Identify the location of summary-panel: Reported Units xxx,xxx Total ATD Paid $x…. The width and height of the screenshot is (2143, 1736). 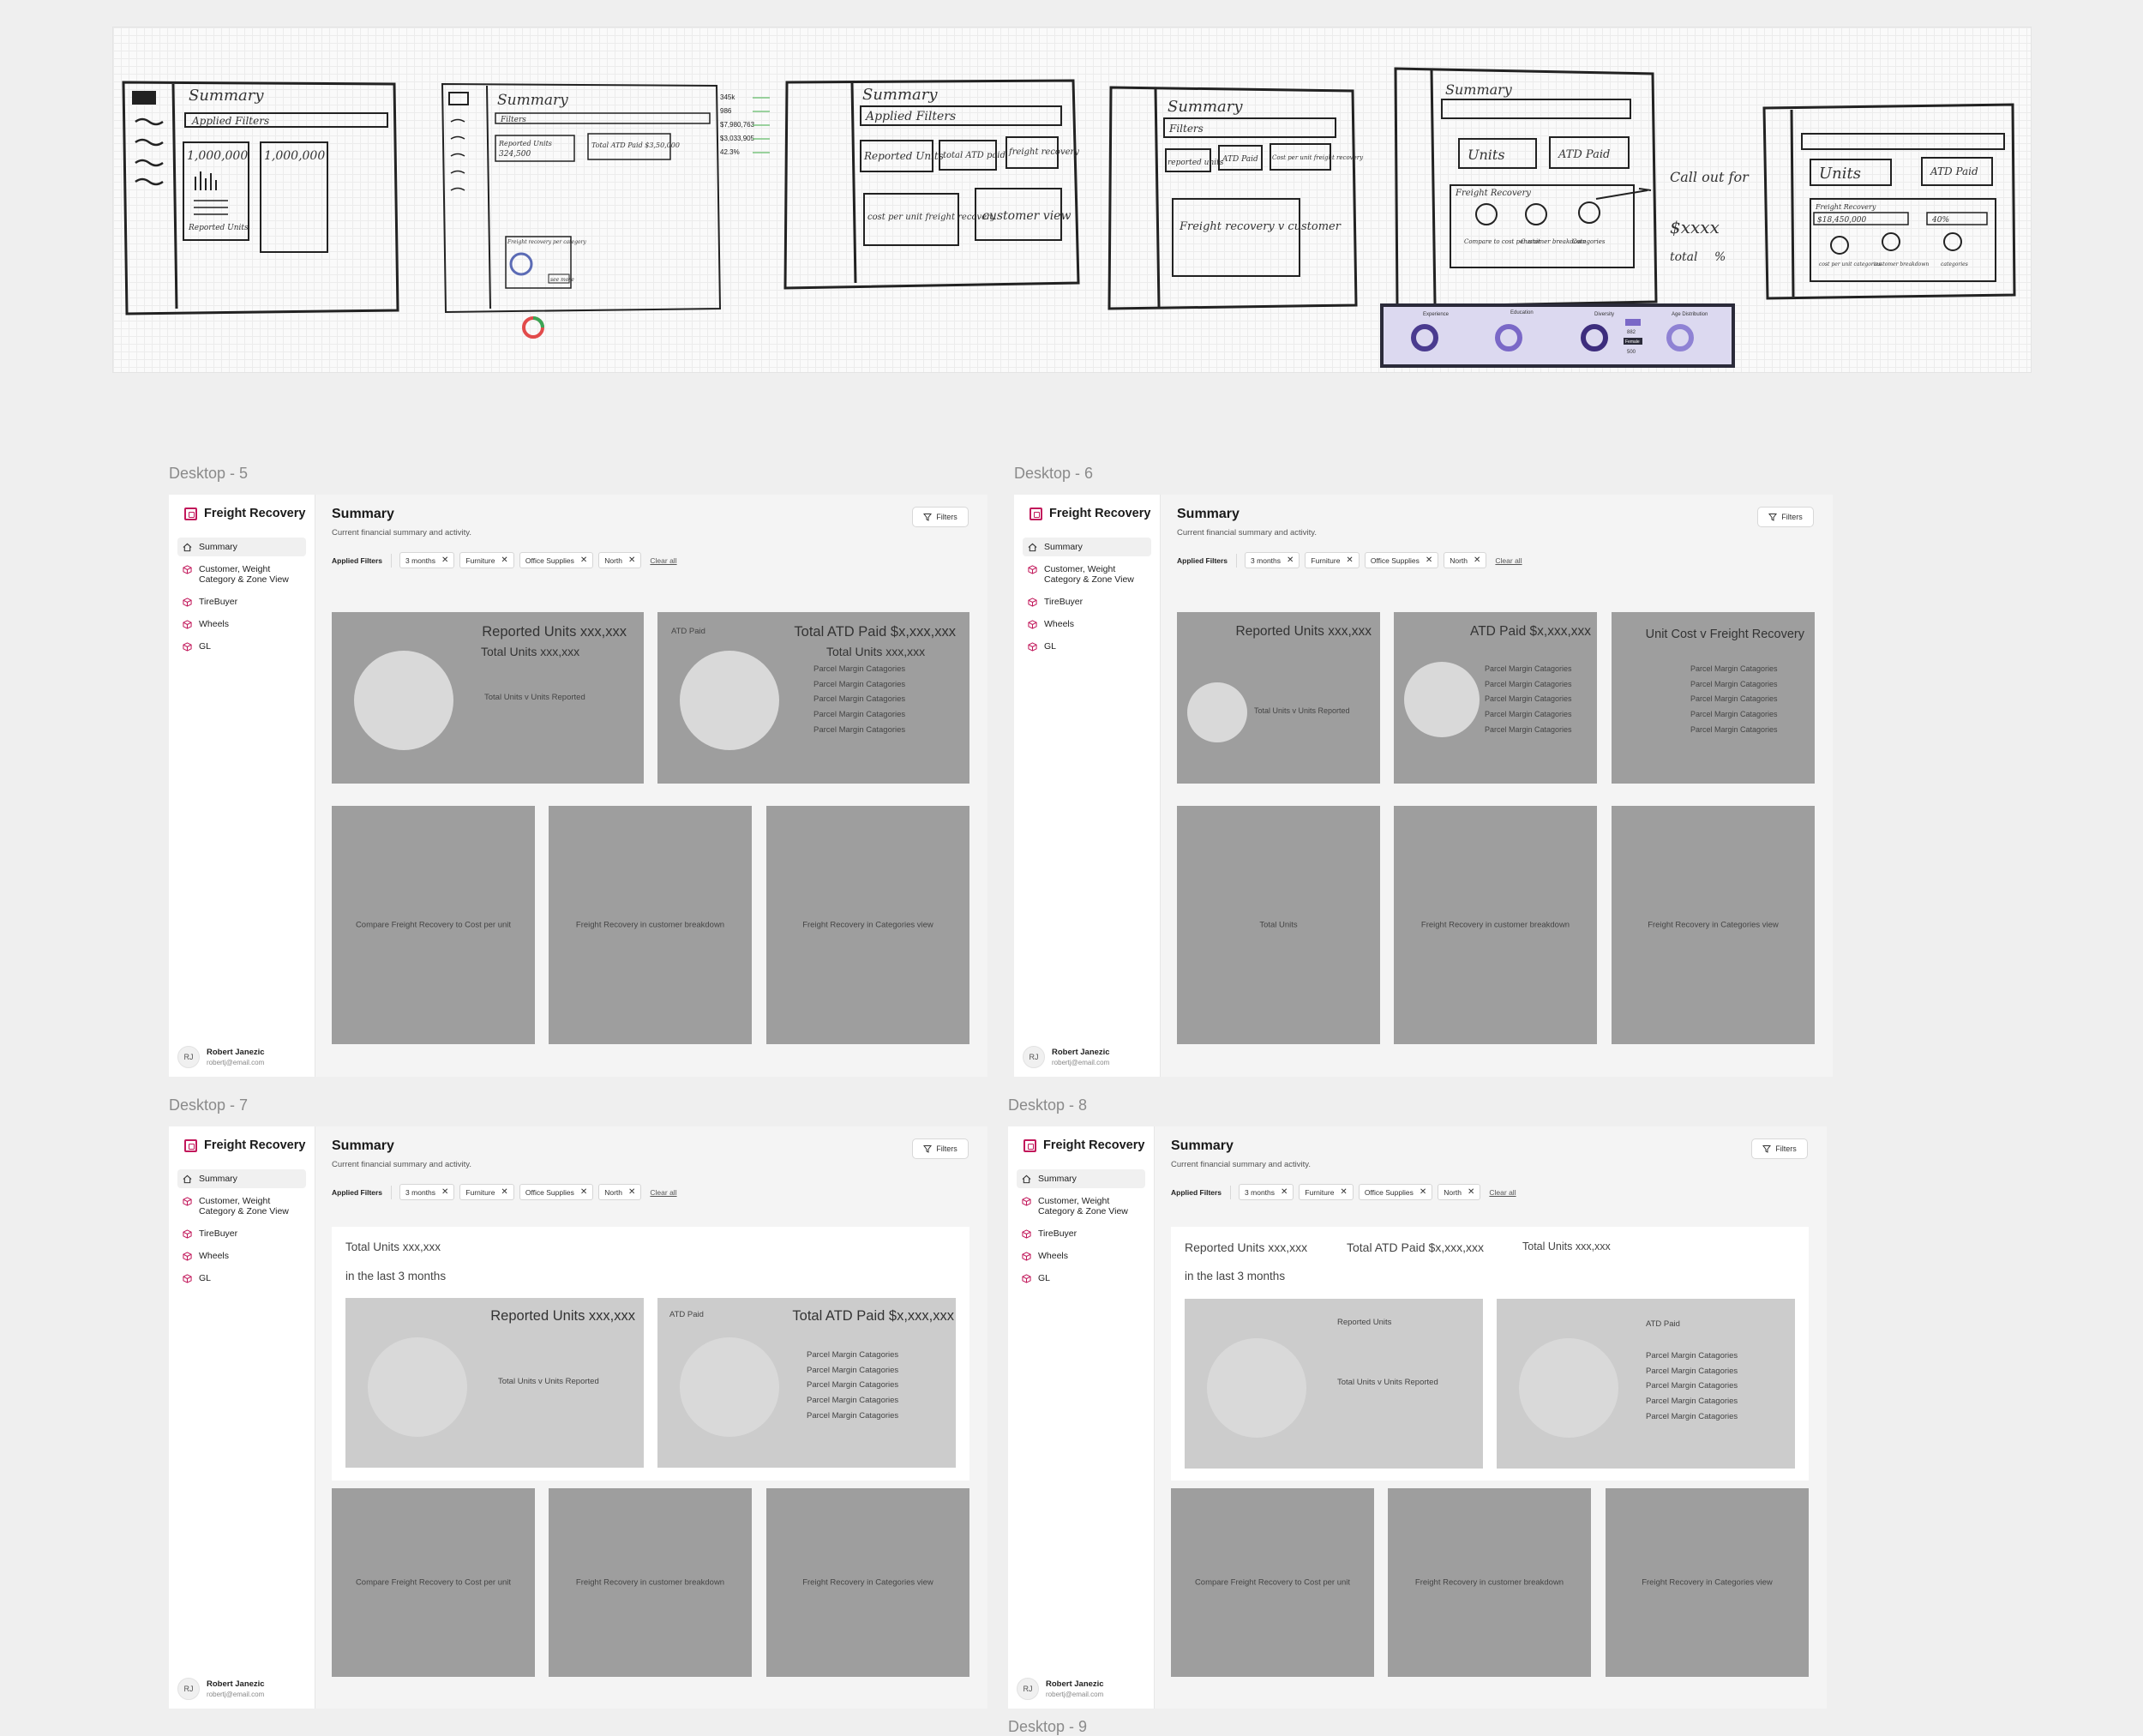
(1490, 1354).